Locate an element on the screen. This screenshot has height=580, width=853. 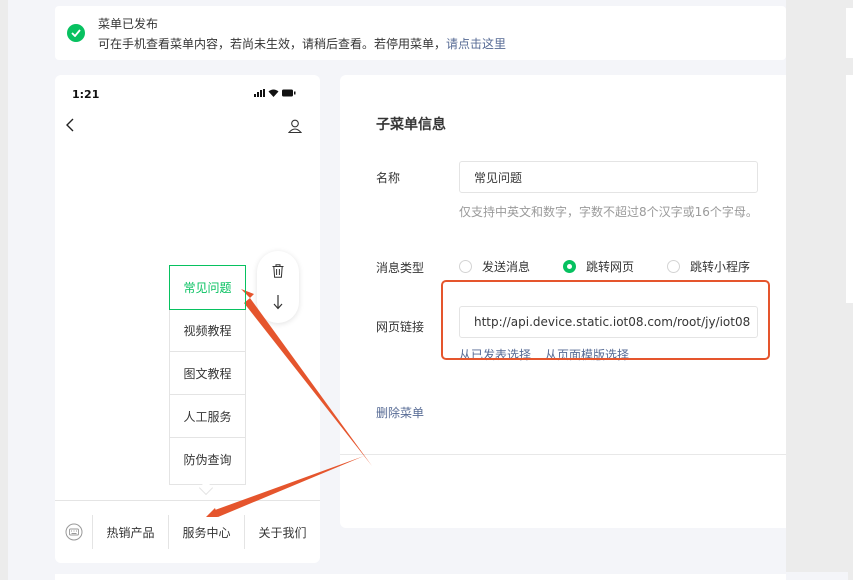
submenu-item: 视频教程 is located at coordinates (207, 330).